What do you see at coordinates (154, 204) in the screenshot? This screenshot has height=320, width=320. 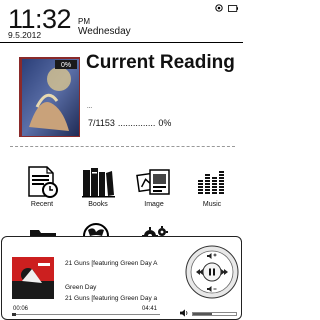 I see `app-label-image: Image` at bounding box center [154, 204].